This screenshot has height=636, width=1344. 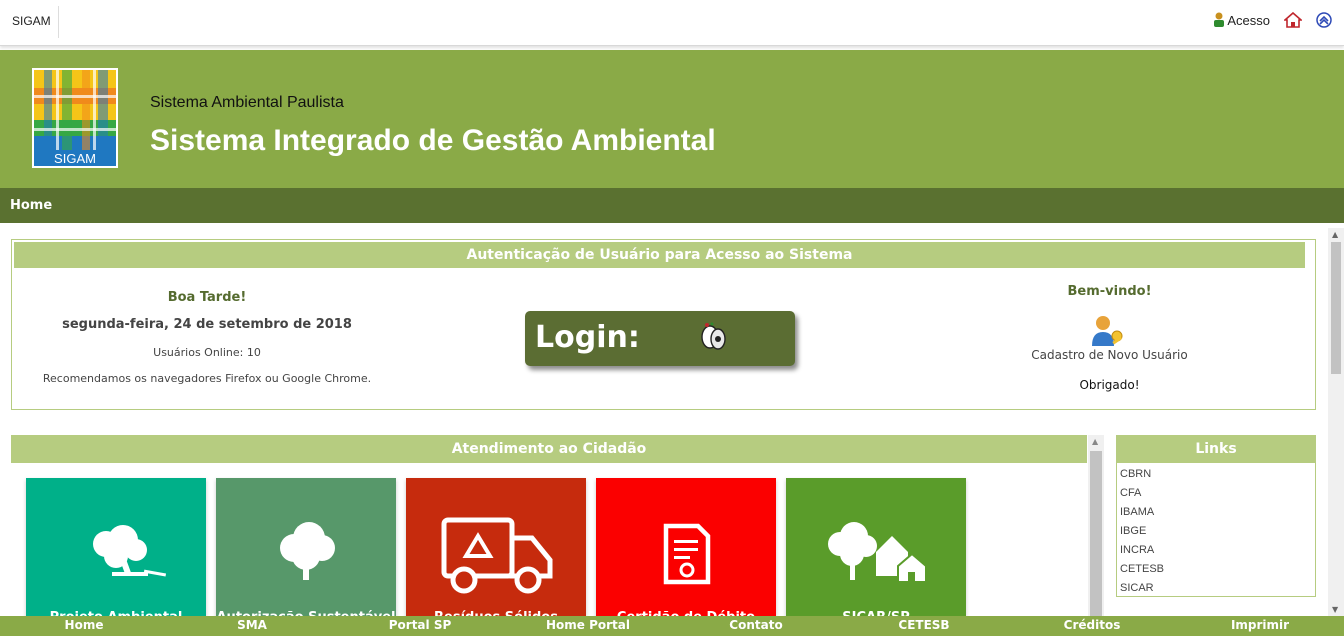 I want to click on main-nav: Home, so click(x=672, y=205).